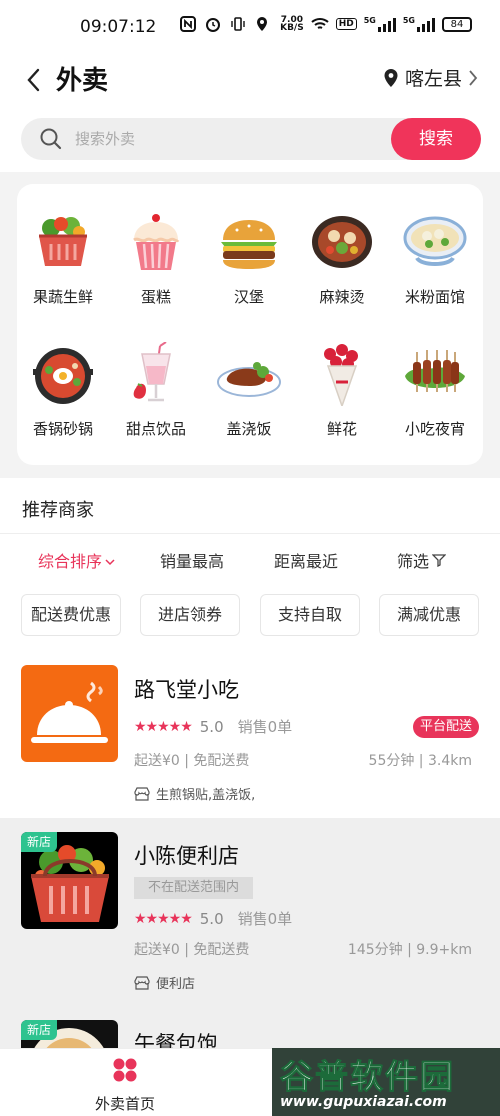 Image resolution: width=500 pixels, height=1116 pixels. What do you see at coordinates (124, 1104) in the screenshot?
I see `nav-home-label: 外卖首页` at bounding box center [124, 1104].